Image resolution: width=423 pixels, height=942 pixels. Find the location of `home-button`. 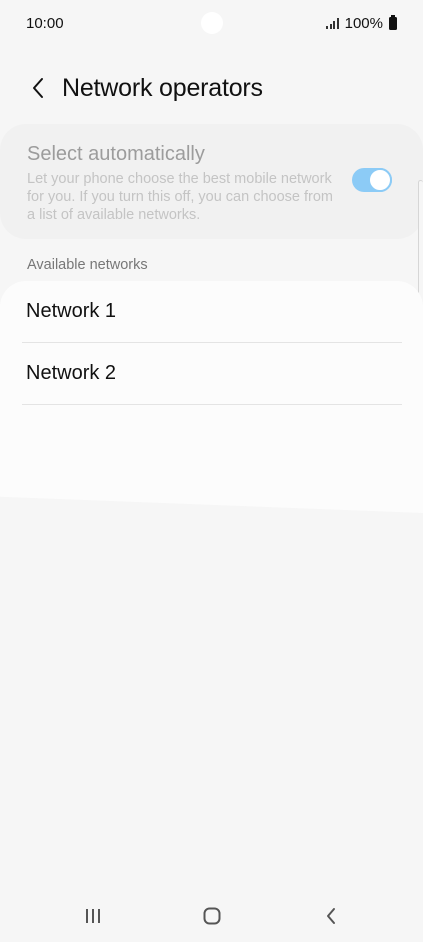

home-button is located at coordinates (212, 916).